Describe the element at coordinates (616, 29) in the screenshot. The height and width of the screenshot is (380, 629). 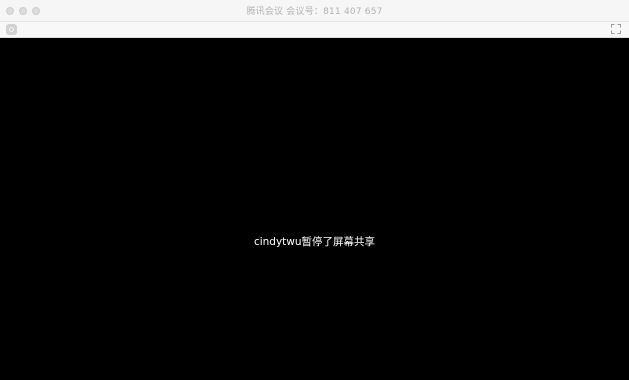
I see `fullscreen-icon` at that location.